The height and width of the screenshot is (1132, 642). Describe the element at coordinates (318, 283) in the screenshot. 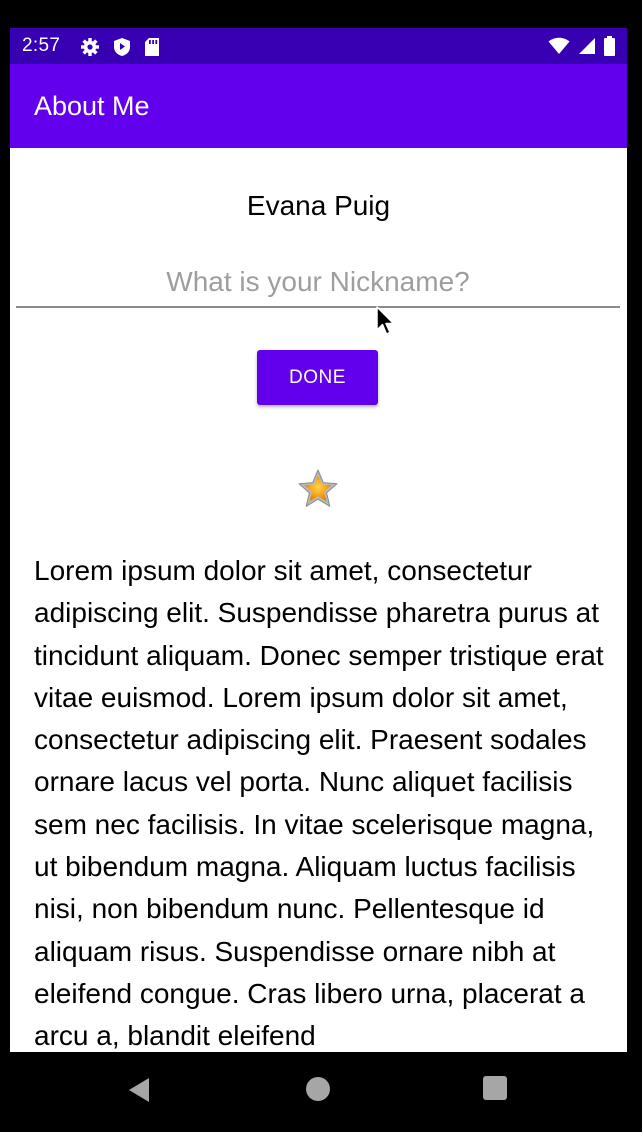

I see `nickname-input` at that location.